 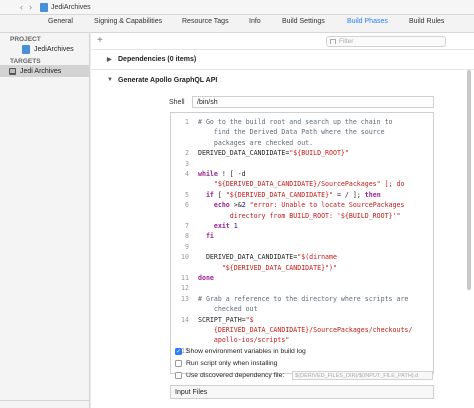 I want to click on tab-general: General, so click(x=60, y=21).